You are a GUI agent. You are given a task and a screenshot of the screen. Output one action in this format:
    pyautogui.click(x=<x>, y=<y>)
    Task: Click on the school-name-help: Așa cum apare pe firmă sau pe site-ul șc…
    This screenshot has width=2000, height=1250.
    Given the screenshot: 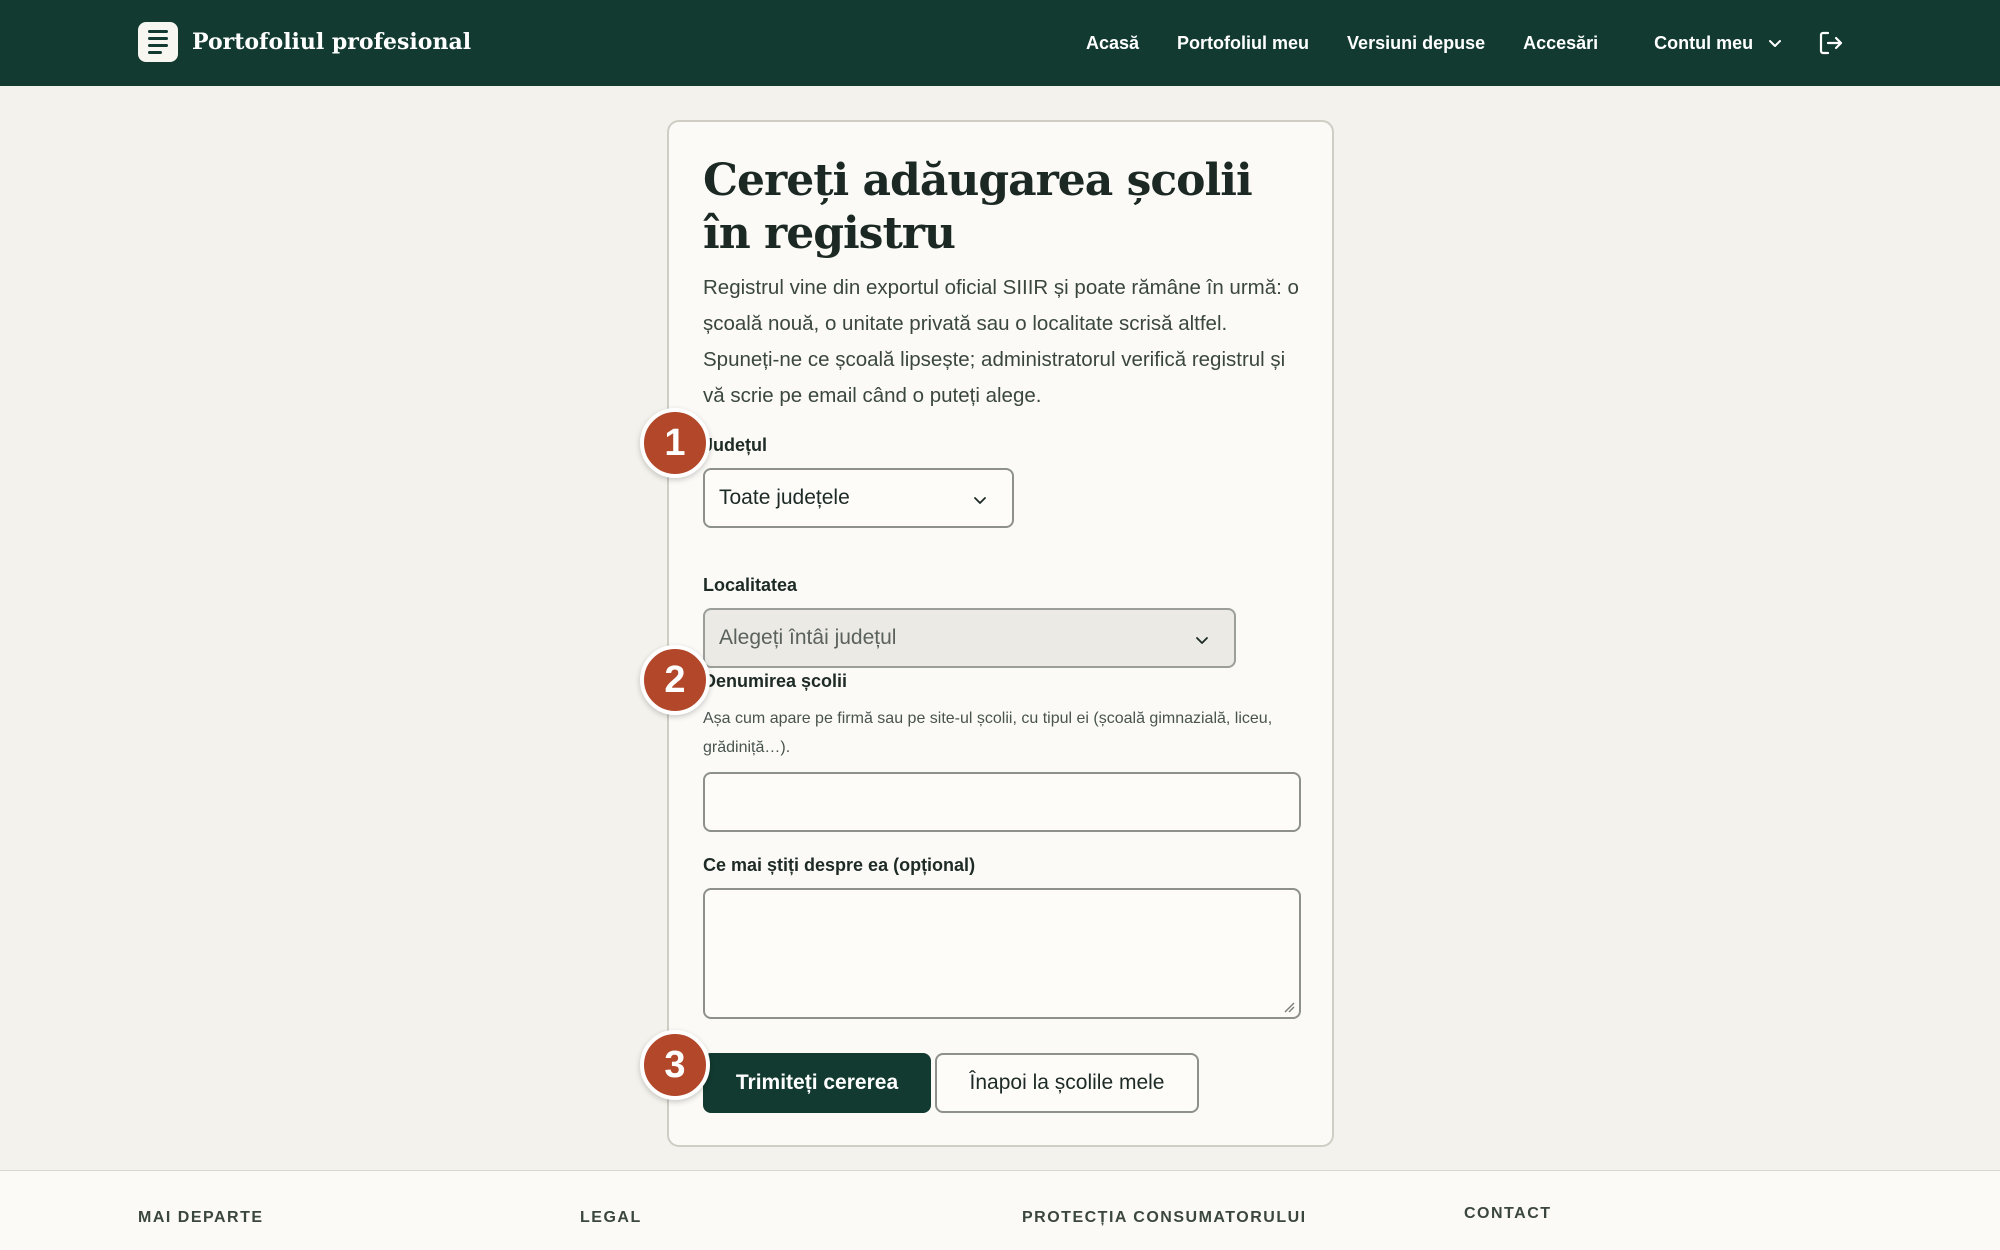 What is the action you would take?
    pyautogui.click(x=988, y=733)
    